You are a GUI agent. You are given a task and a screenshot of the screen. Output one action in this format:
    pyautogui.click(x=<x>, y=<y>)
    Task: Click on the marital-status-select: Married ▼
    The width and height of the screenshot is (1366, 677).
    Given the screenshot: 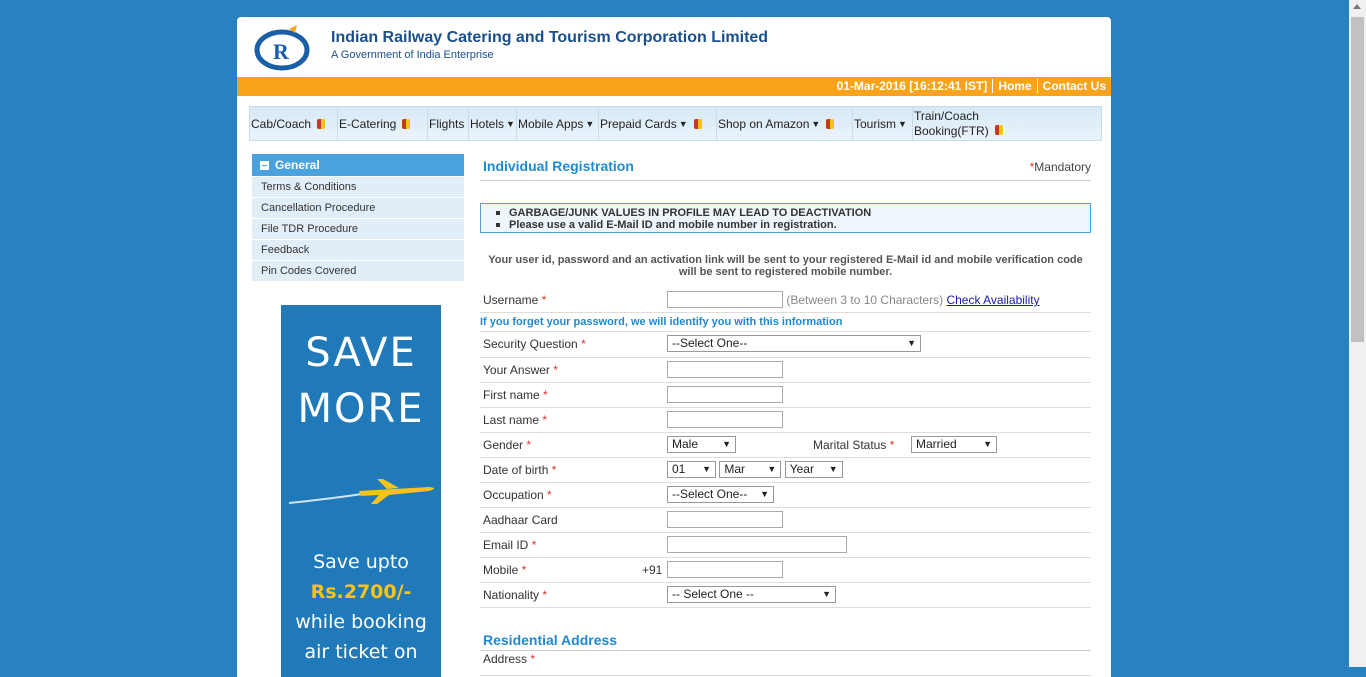 What is the action you would take?
    pyautogui.click(x=954, y=444)
    